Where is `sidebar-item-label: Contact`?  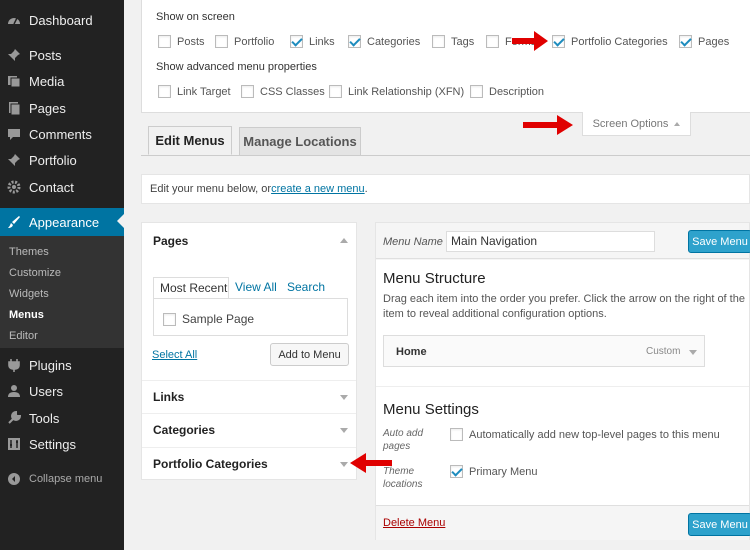
sidebar-item-label: Contact is located at coordinates (51, 187).